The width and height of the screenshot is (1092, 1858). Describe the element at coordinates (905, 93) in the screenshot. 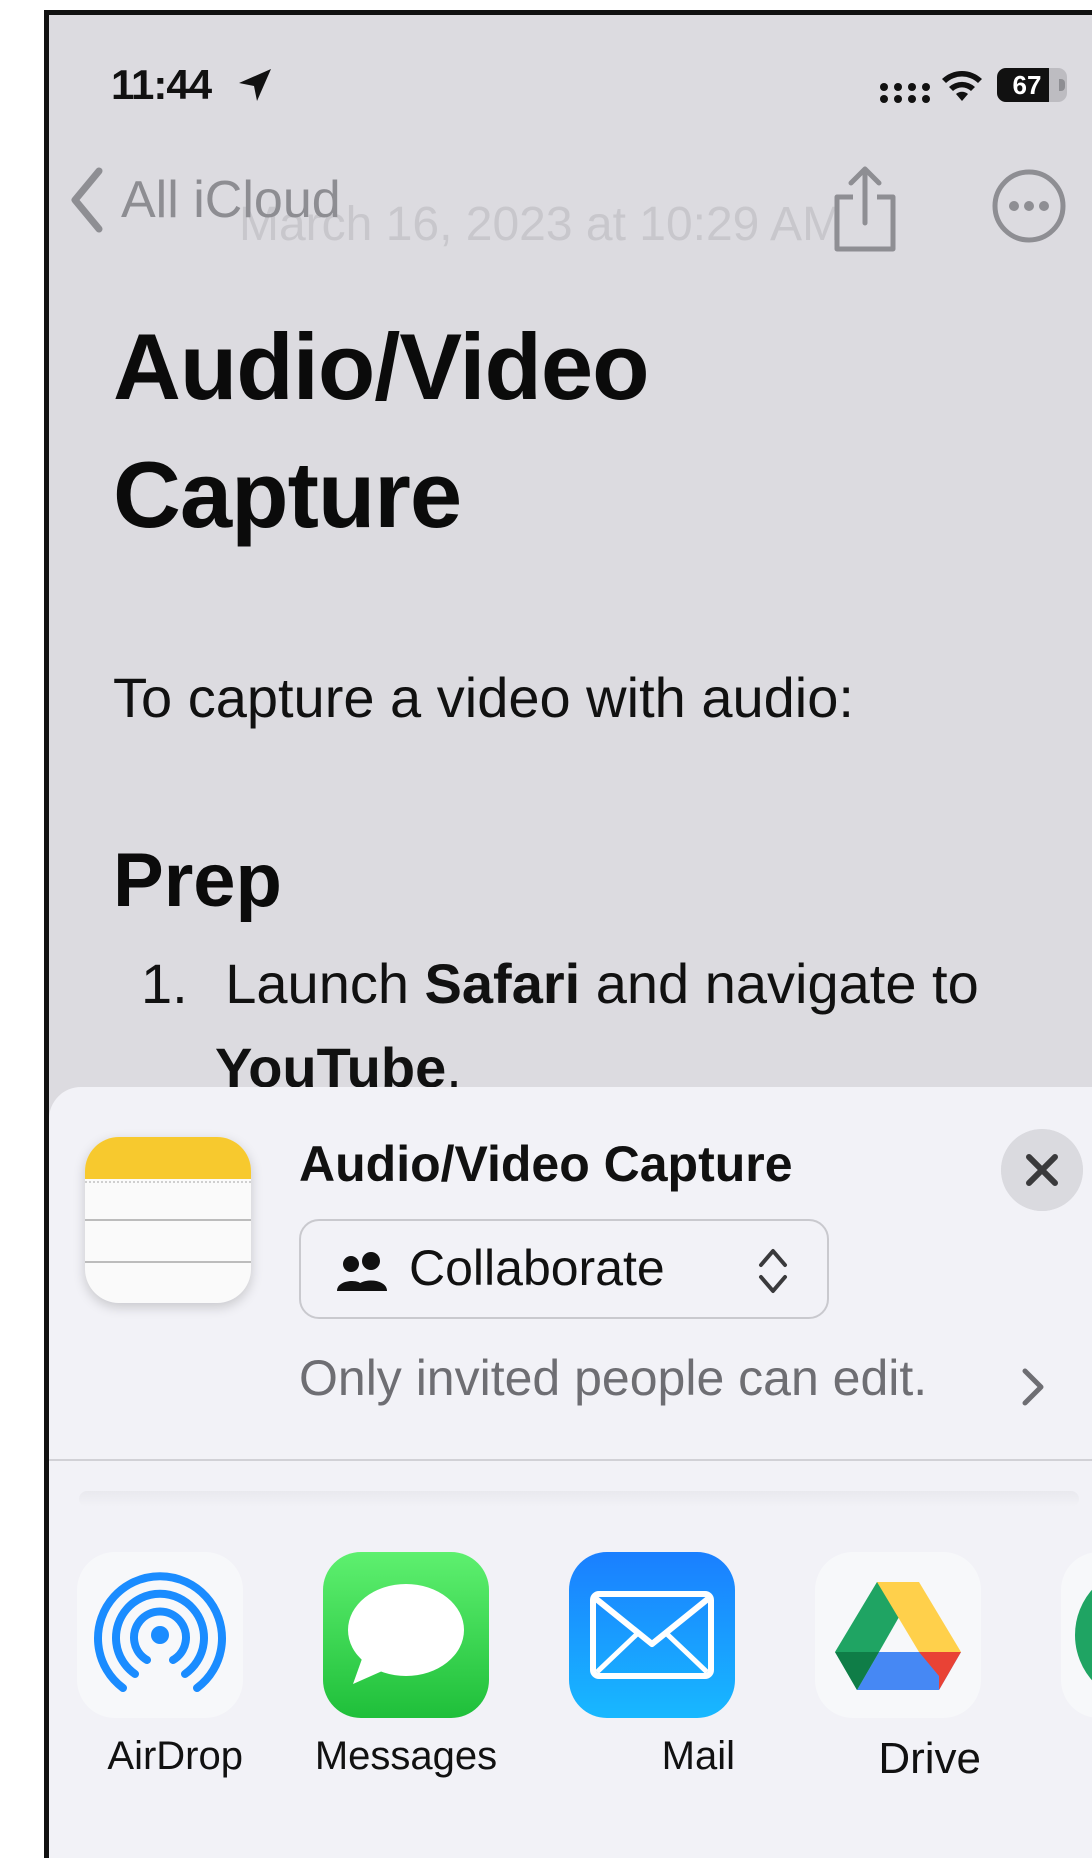

I see `cellular-signal-icon` at that location.